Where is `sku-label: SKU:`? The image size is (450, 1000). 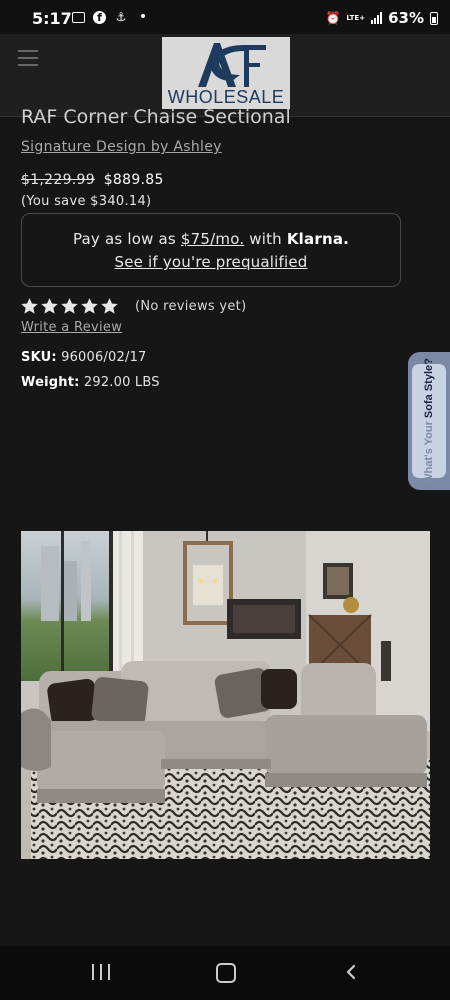
sku-label: SKU: is located at coordinates (39, 357).